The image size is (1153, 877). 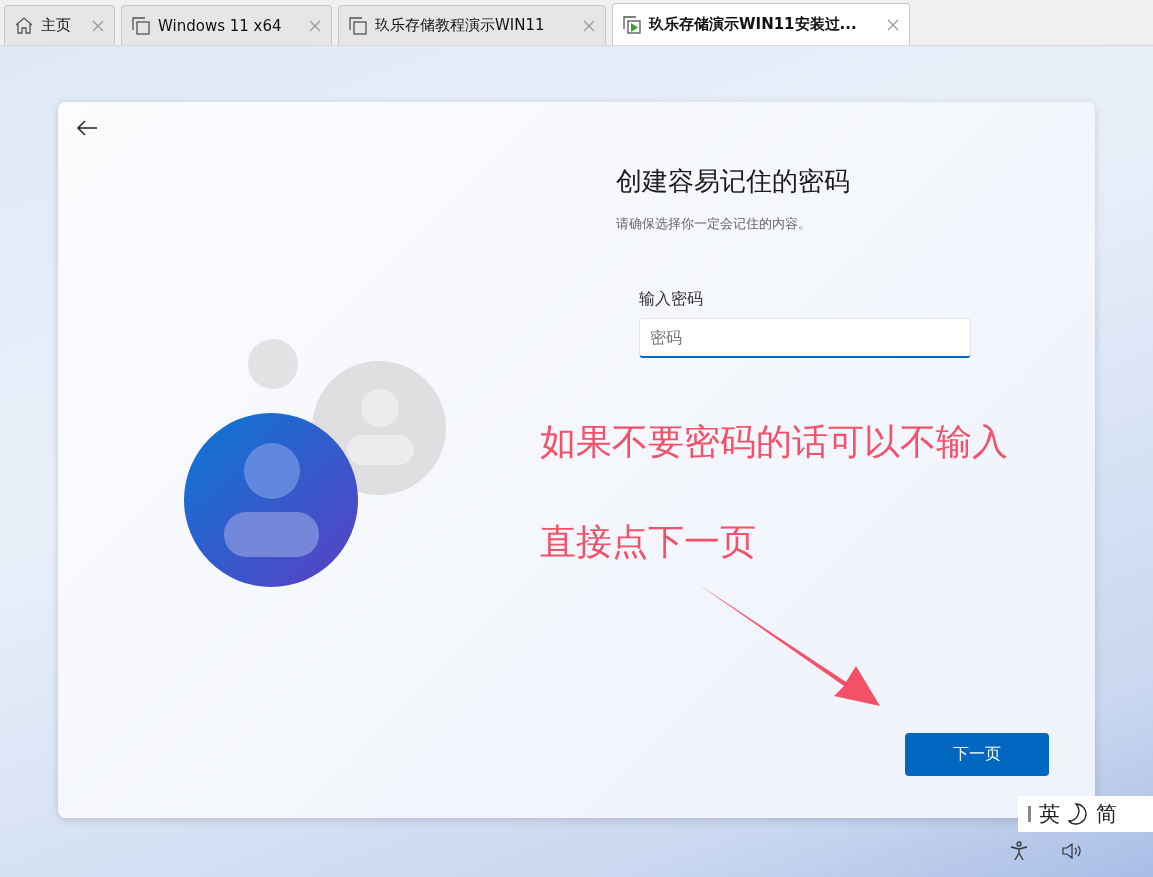 I want to click on home-icon, so click(x=24, y=25).